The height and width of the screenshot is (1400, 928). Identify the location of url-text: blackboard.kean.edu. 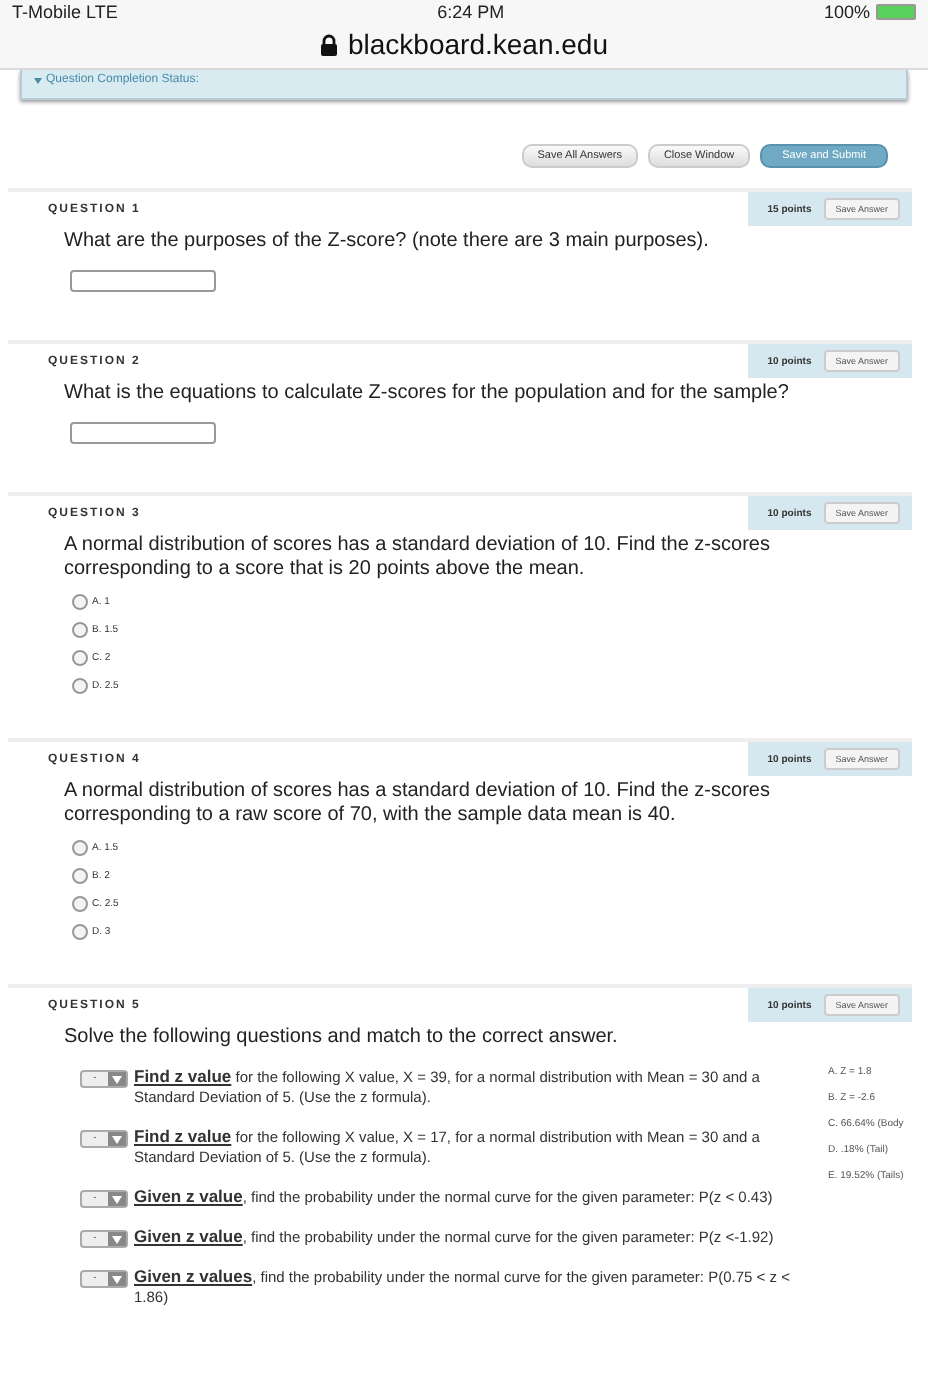
(478, 44).